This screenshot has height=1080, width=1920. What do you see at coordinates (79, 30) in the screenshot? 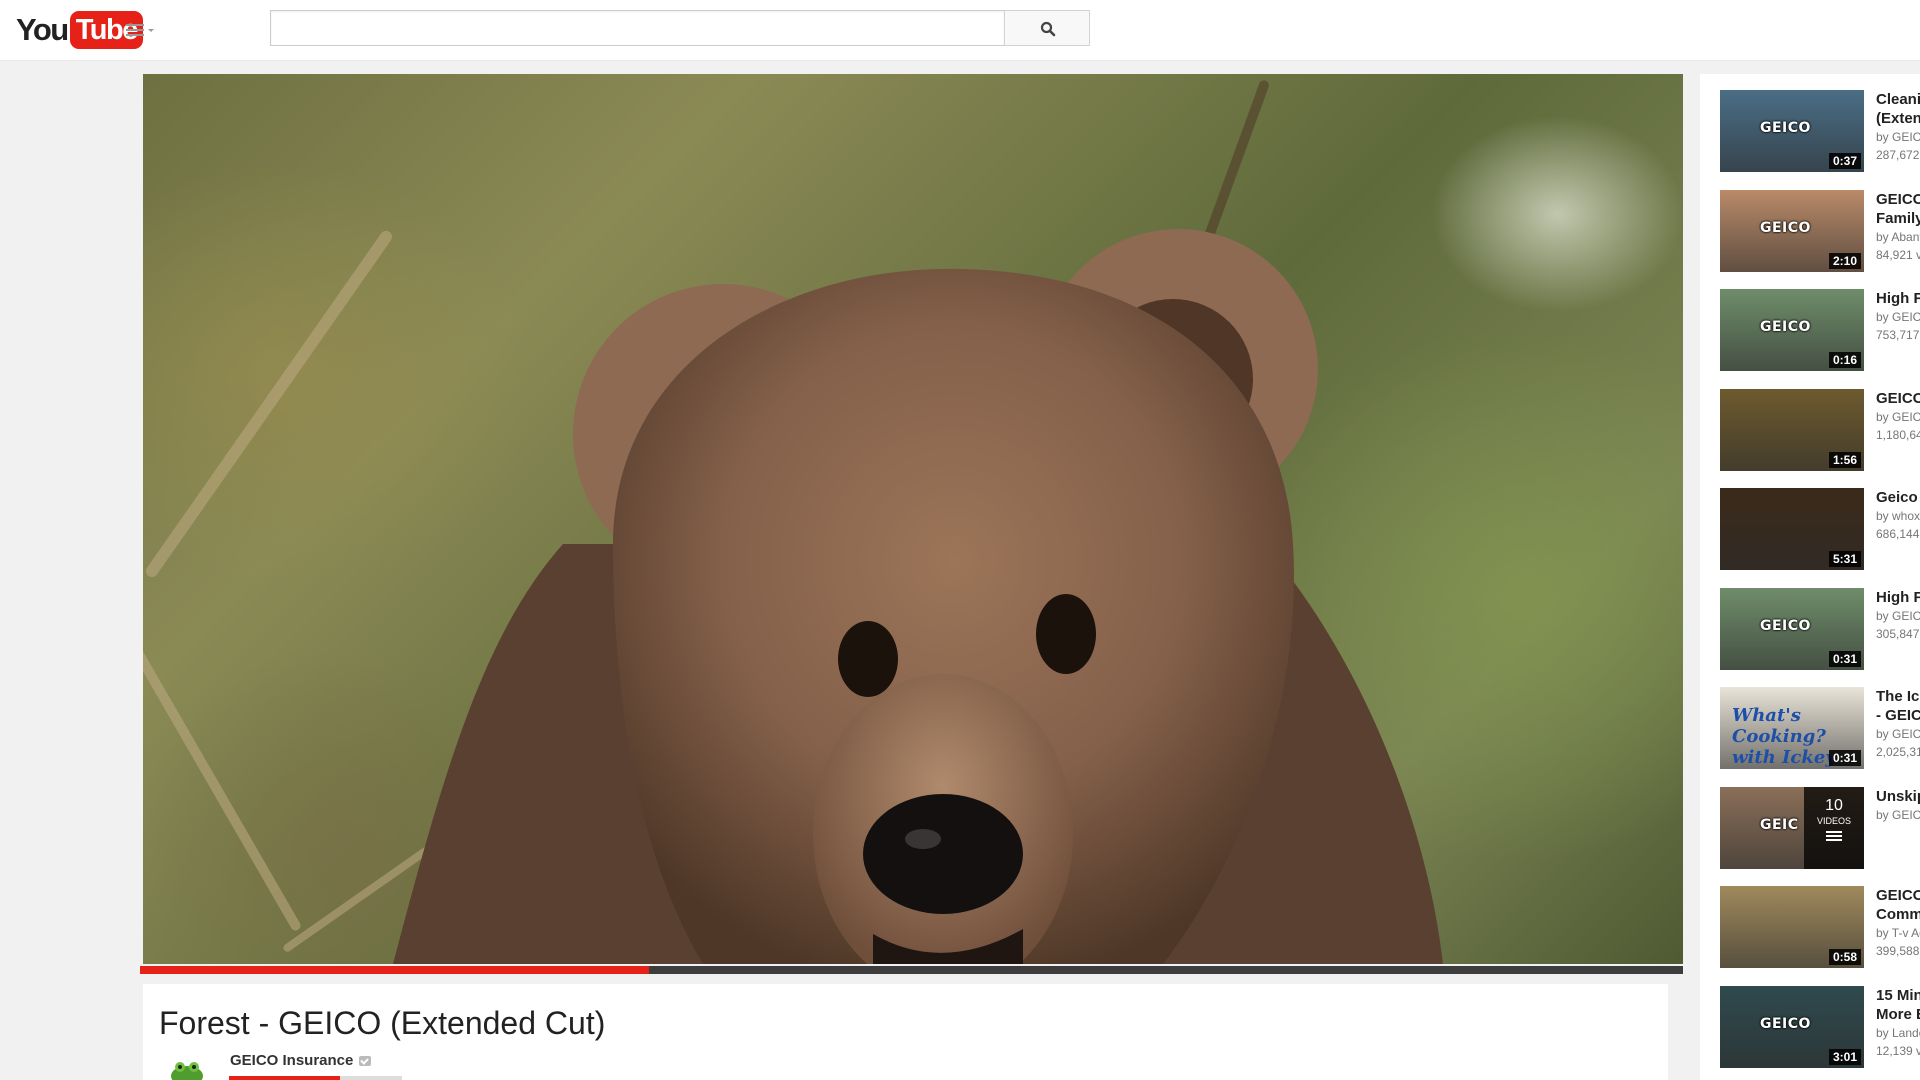
I see `youtube-logo: You Tube` at bounding box center [79, 30].